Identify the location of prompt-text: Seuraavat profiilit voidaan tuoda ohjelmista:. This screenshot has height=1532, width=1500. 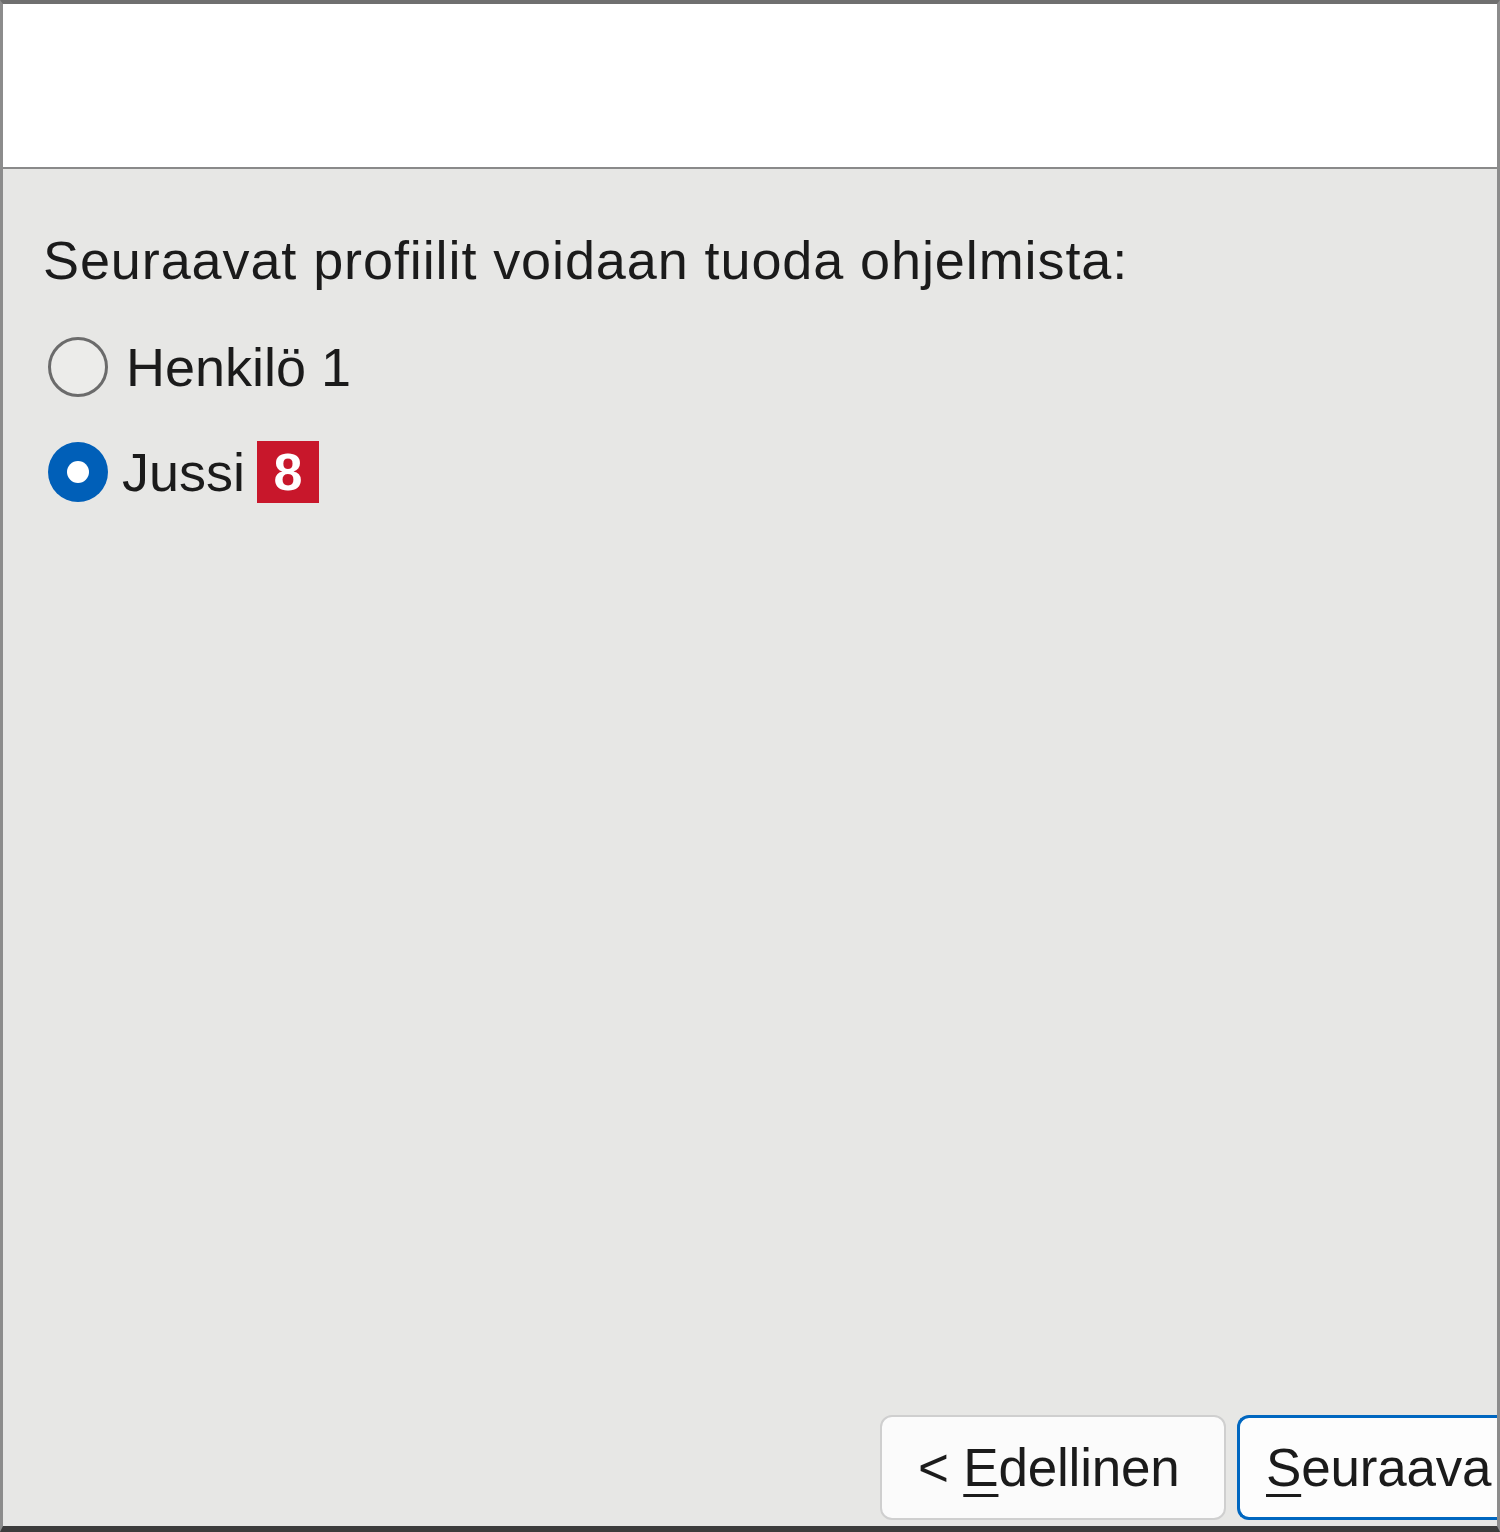
(586, 260).